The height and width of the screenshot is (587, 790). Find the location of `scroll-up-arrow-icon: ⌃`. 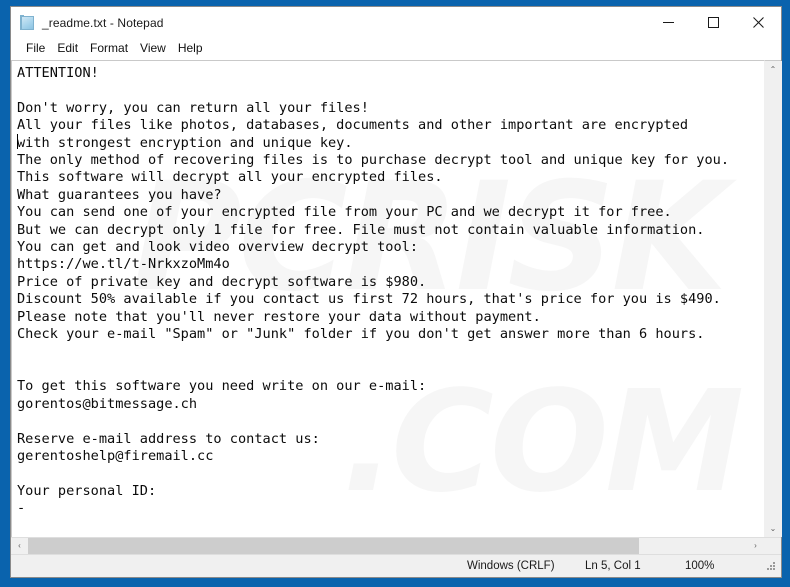

scroll-up-arrow-icon: ⌃ is located at coordinates (773, 69).